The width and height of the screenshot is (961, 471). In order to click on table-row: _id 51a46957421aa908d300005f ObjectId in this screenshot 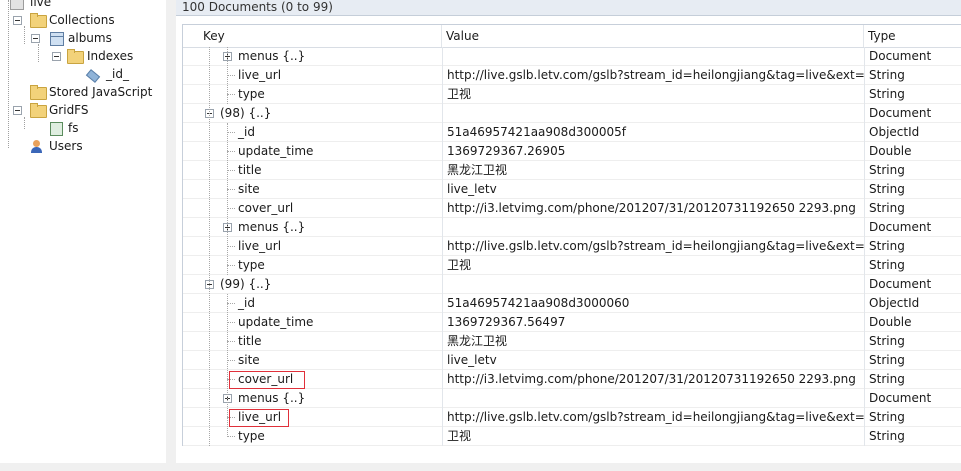, I will do `click(572, 132)`.